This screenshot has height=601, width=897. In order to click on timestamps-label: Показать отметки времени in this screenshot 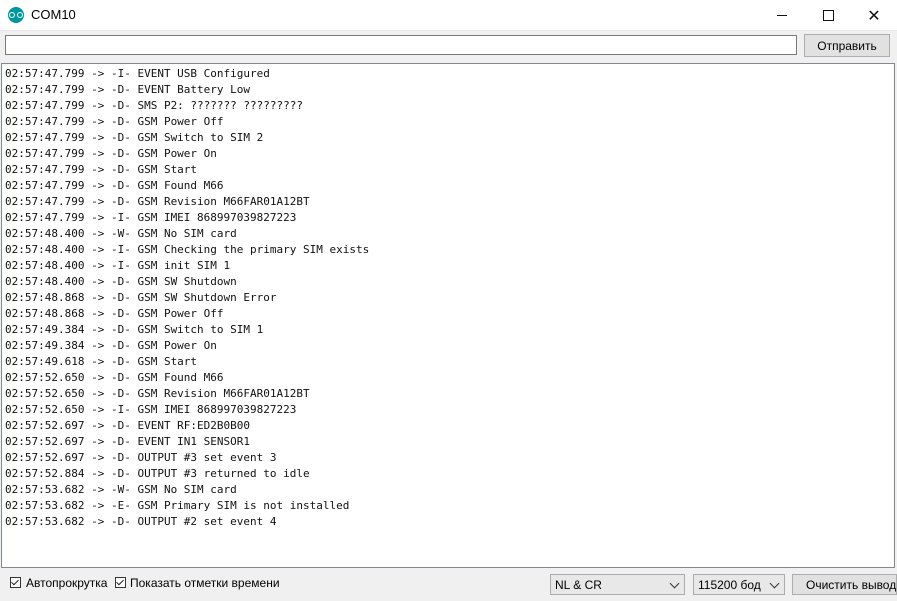, I will do `click(205, 583)`.